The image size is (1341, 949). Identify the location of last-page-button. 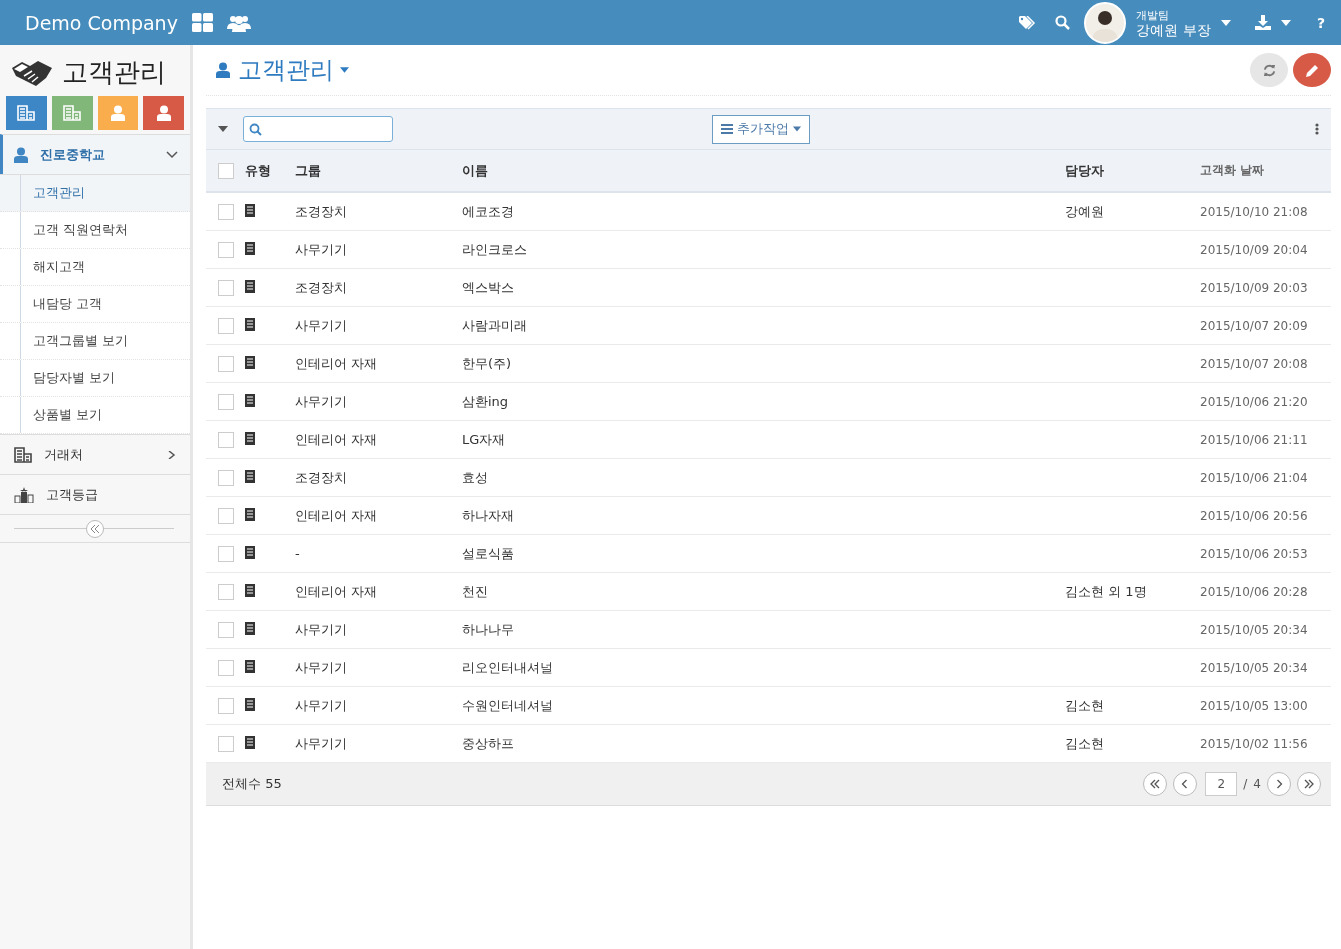
(1309, 784).